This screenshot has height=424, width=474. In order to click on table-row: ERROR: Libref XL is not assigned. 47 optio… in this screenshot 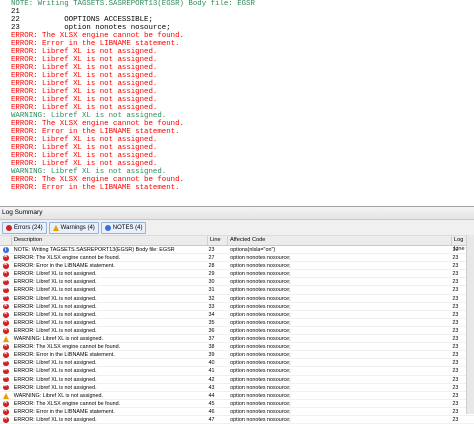, I will do `click(237, 419)`.